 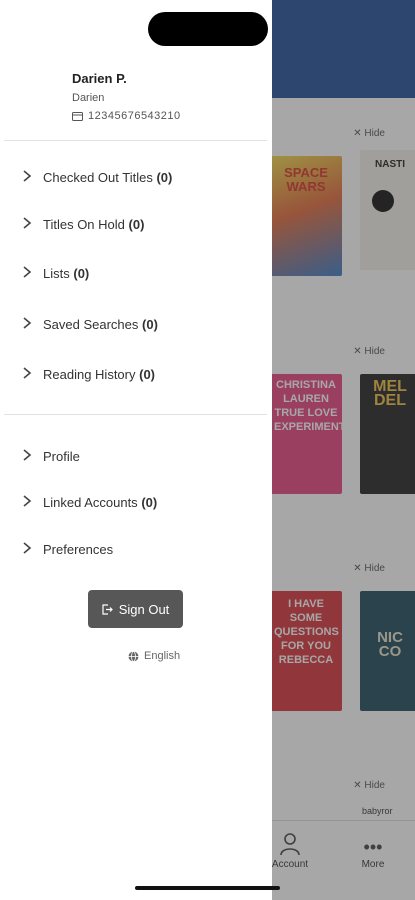 What do you see at coordinates (136, 273) in the screenshot?
I see `menu-lists: Lists (0)` at bounding box center [136, 273].